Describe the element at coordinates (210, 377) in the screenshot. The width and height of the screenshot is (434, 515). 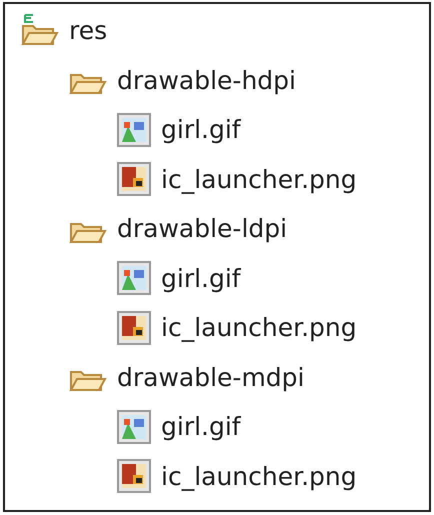
I see `tree-item-label: drawable-mdpi` at that location.